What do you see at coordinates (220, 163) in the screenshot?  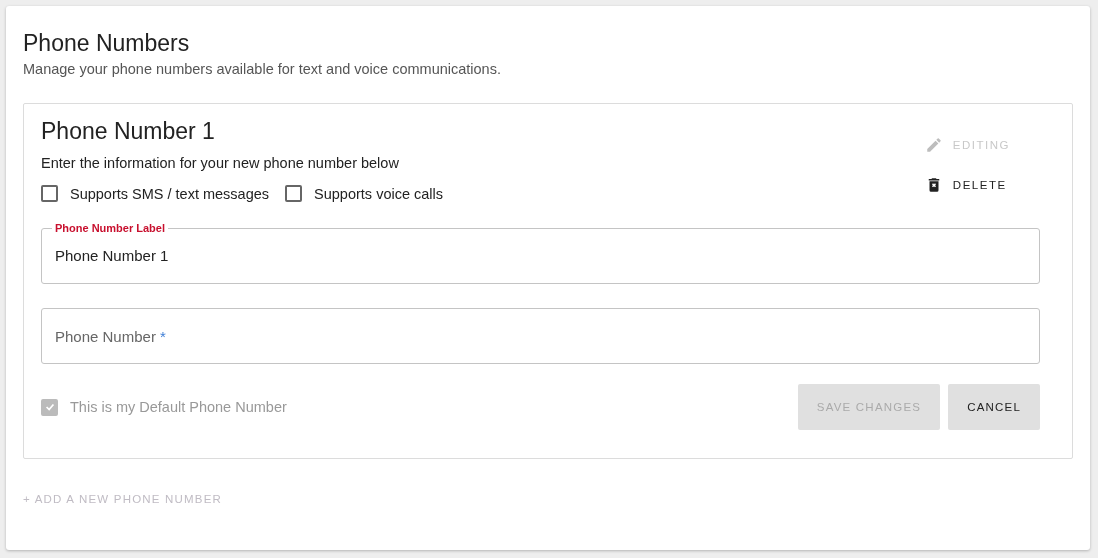 I see `instructions-text: Enter the information for your new phone number below` at bounding box center [220, 163].